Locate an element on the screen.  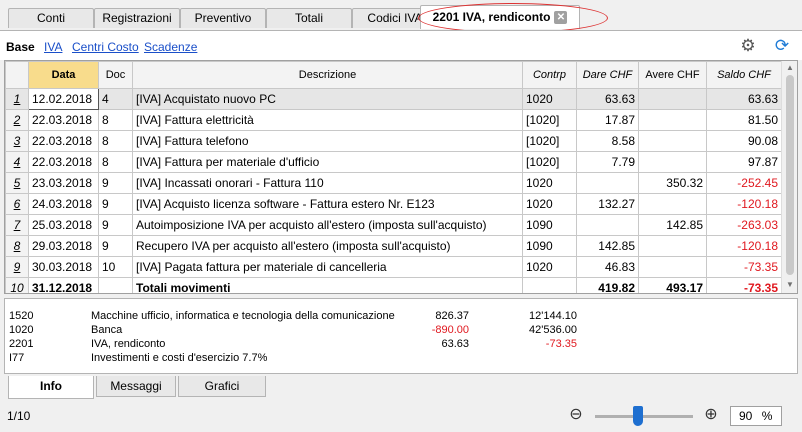
tab-info: Info is located at coordinates (51, 387).